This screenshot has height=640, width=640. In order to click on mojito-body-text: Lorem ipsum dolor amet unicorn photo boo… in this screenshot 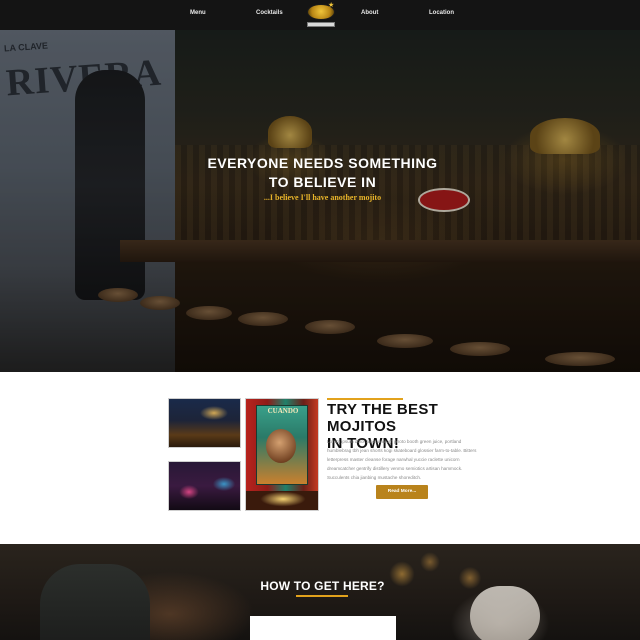, I will do `click(402, 459)`.